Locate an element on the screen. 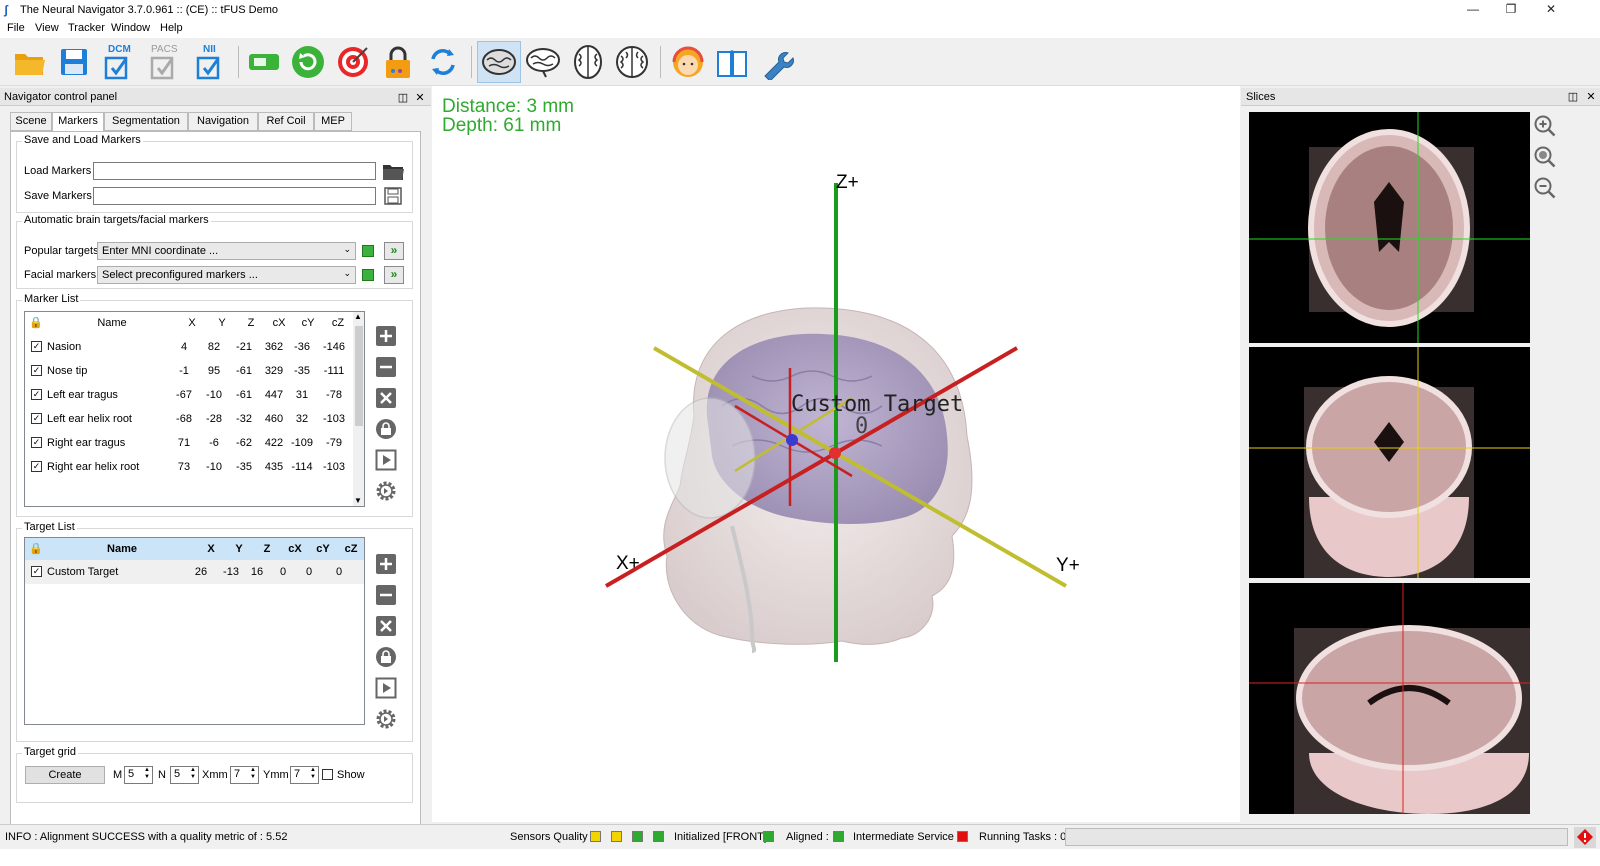 This screenshot has height=866, width=1600. wrench-icon is located at coordinates (777, 62).